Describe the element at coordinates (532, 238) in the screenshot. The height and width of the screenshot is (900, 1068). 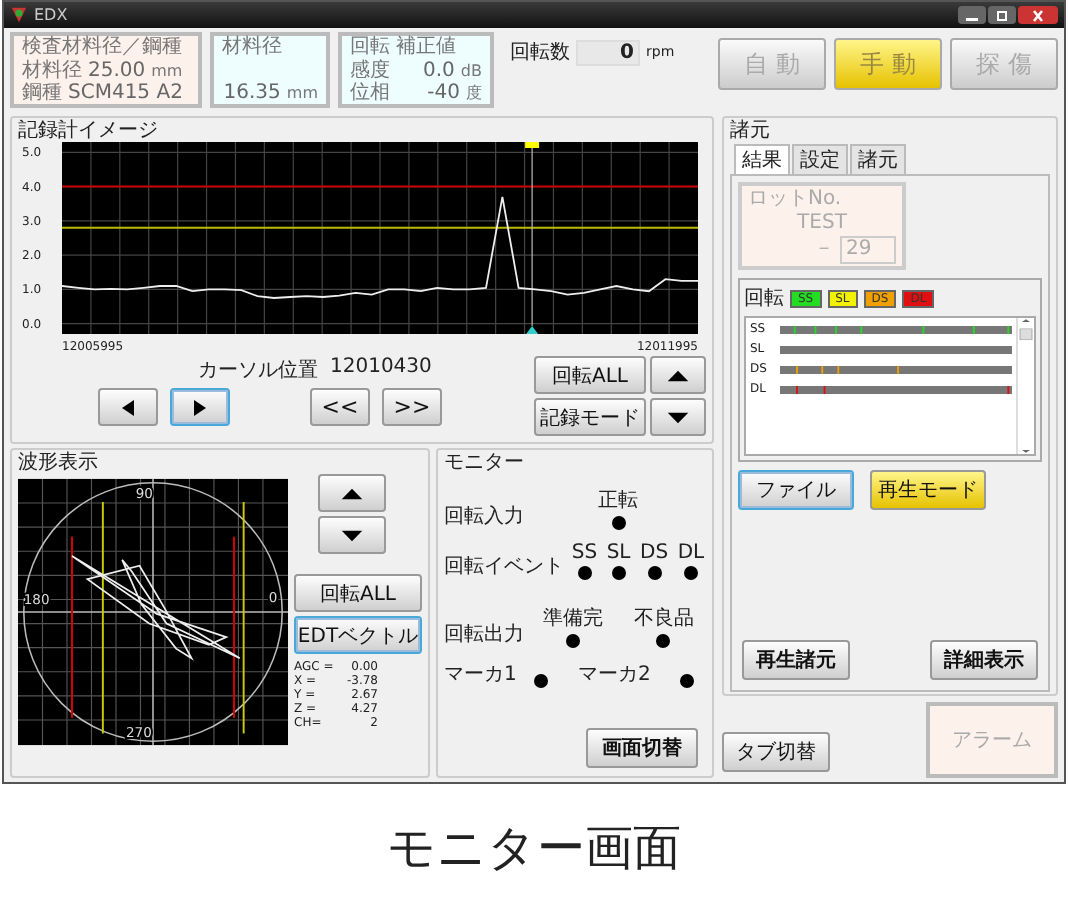
I see `cursor-marker` at that location.